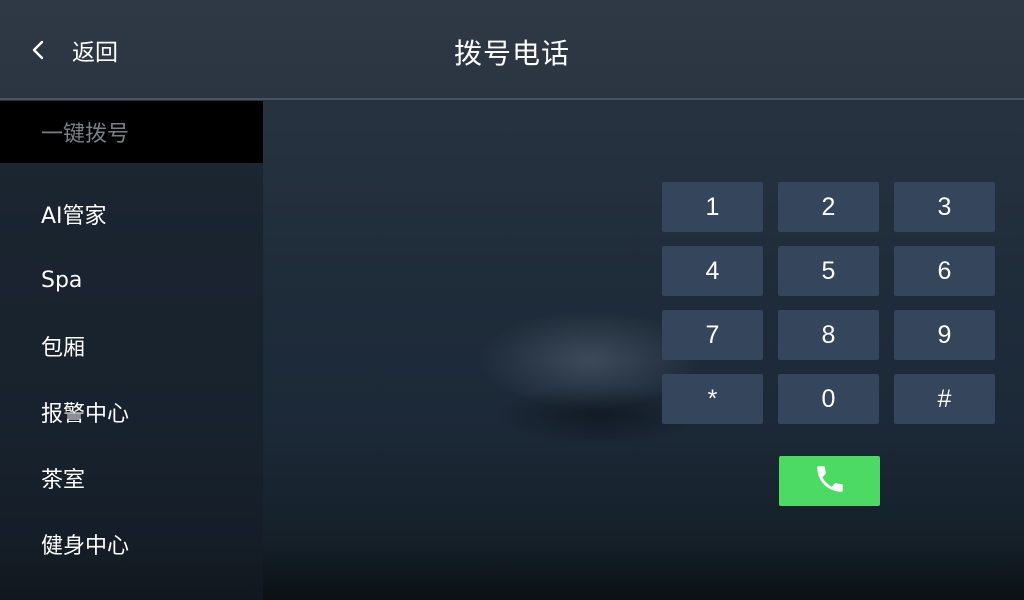 The height and width of the screenshot is (600, 1024). Describe the element at coordinates (131, 214) in the screenshot. I see `sidebar-item-ai-butler: AI管家` at that location.